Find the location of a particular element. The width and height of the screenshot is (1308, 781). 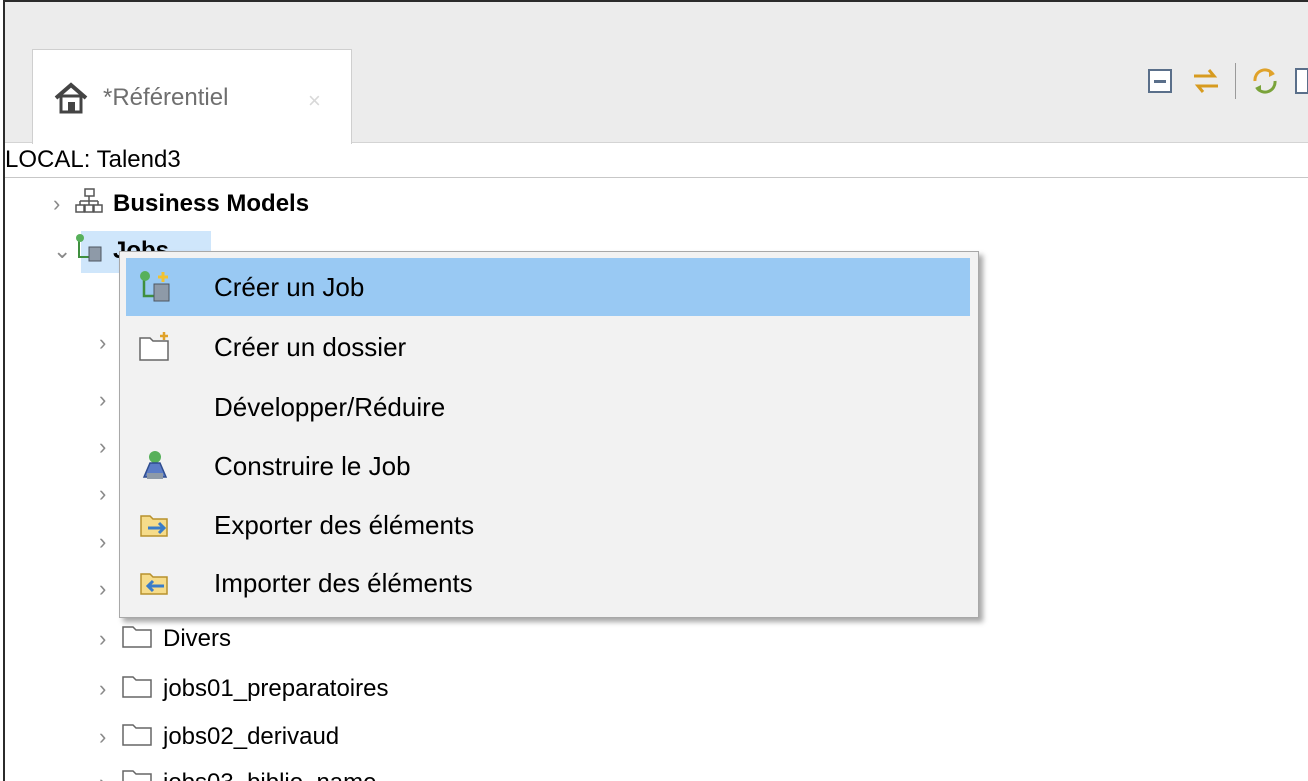

tree-chevron-hidden-3: › is located at coordinates (110, 447).